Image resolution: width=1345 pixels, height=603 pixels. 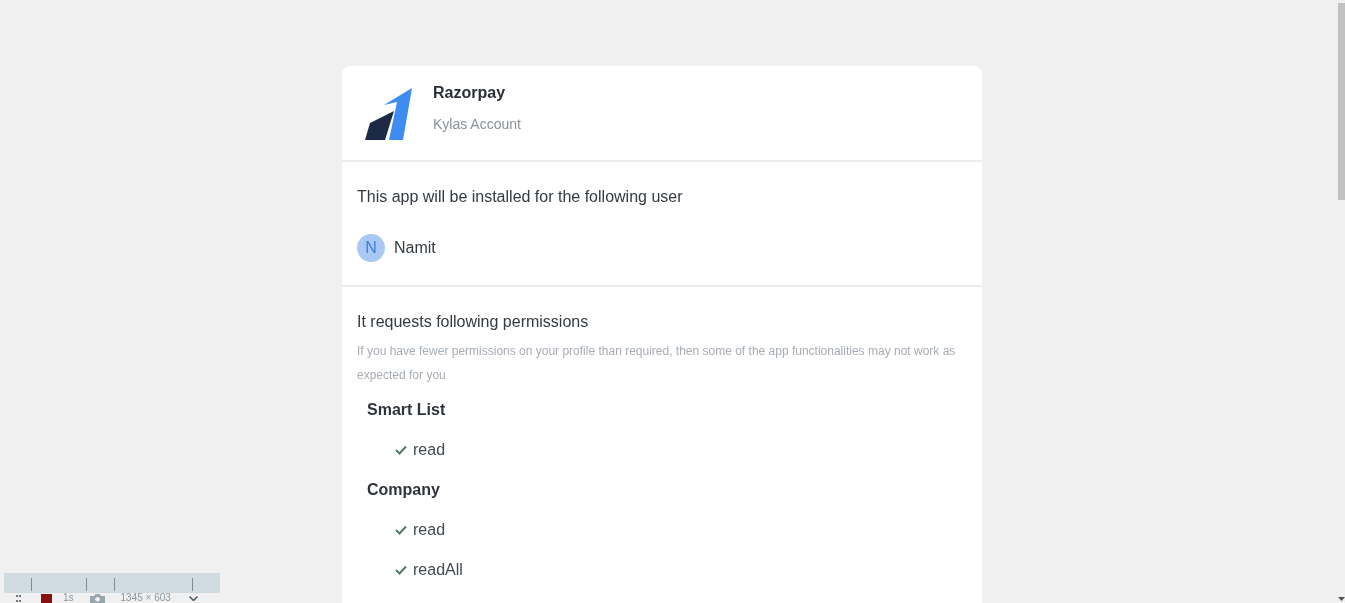 What do you see at coordinates (371, 248) in the screenshot?
I see `avatar: N` at bounding box center [371, 248].